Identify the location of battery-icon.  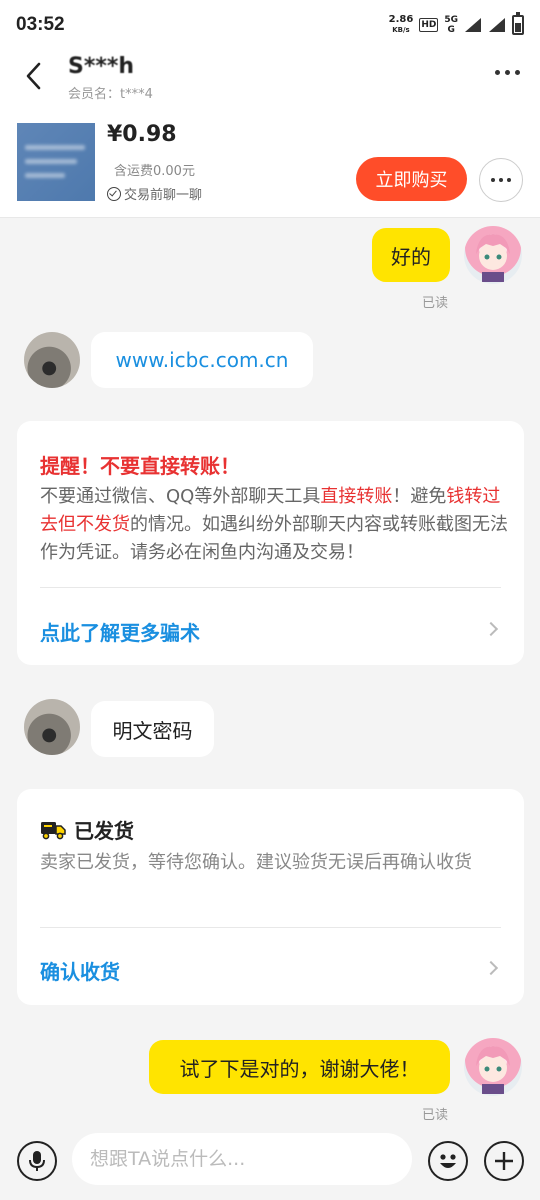
(518, 23).